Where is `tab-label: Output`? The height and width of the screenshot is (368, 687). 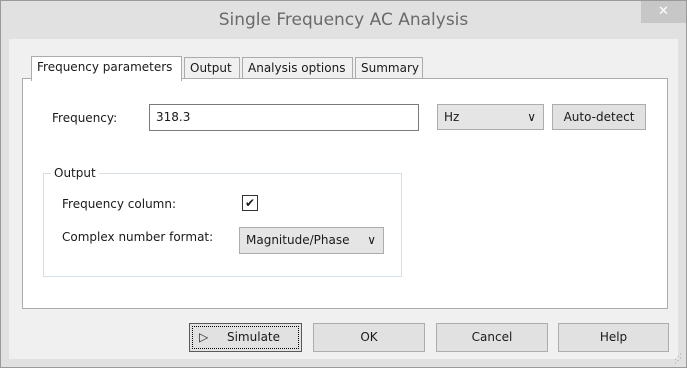 tab-label: Output is located at coordinates (211, 68).